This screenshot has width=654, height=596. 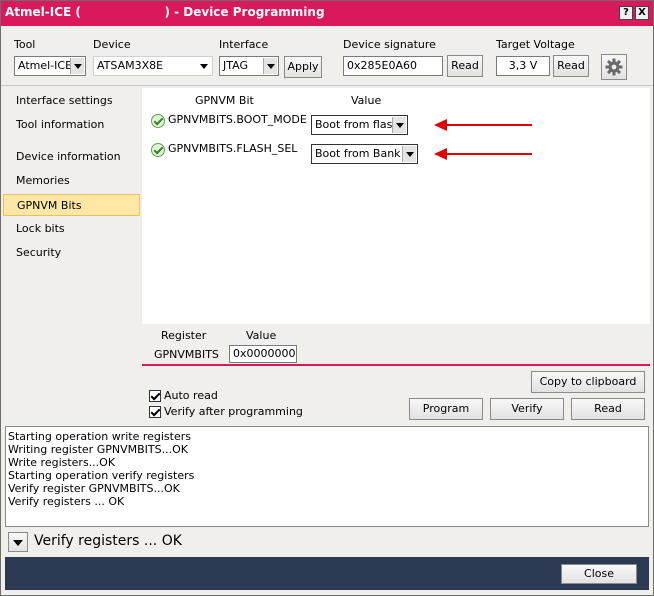 What do you see at coordinates (233, 148) in the screenshot?
I see `gpnvm-row-name: GPNVMBITS.FLASH_SEL` at bounding box center [233, 148].